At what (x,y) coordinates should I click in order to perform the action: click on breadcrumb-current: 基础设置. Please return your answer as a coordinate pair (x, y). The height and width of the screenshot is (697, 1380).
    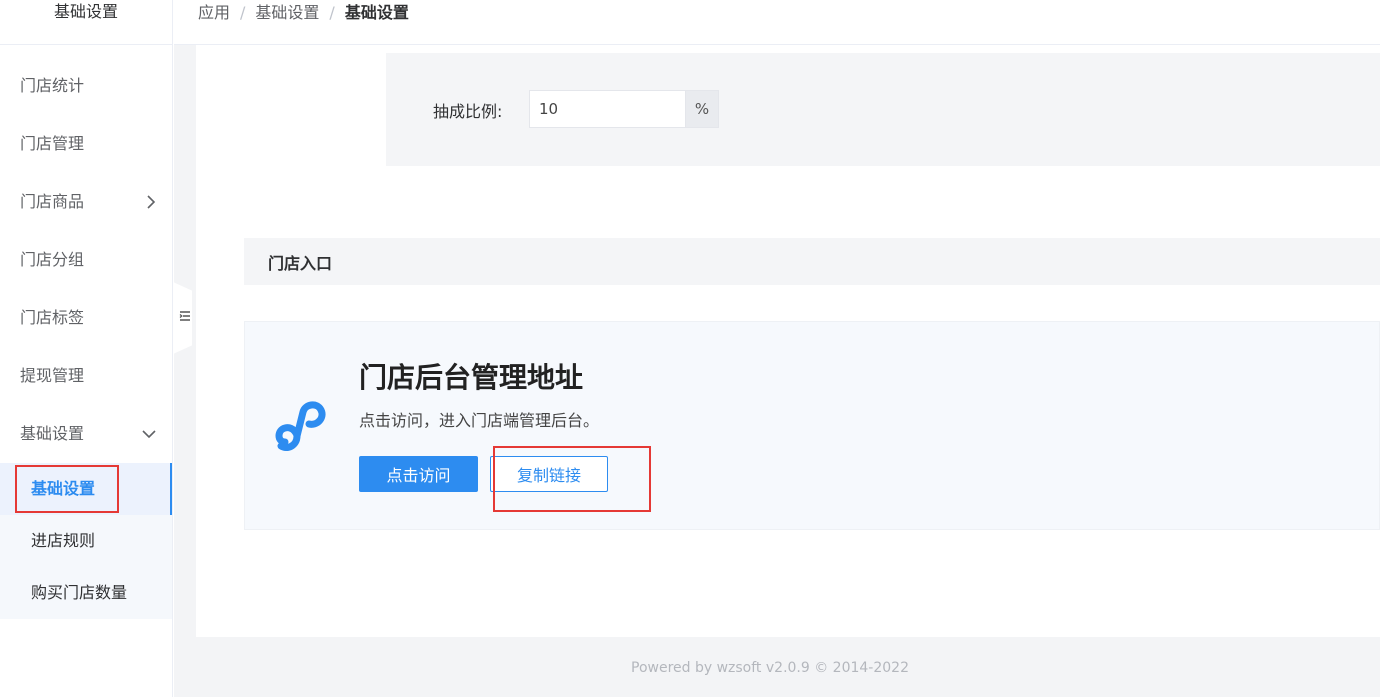
    Looking at the image, I should click on (376, 12).